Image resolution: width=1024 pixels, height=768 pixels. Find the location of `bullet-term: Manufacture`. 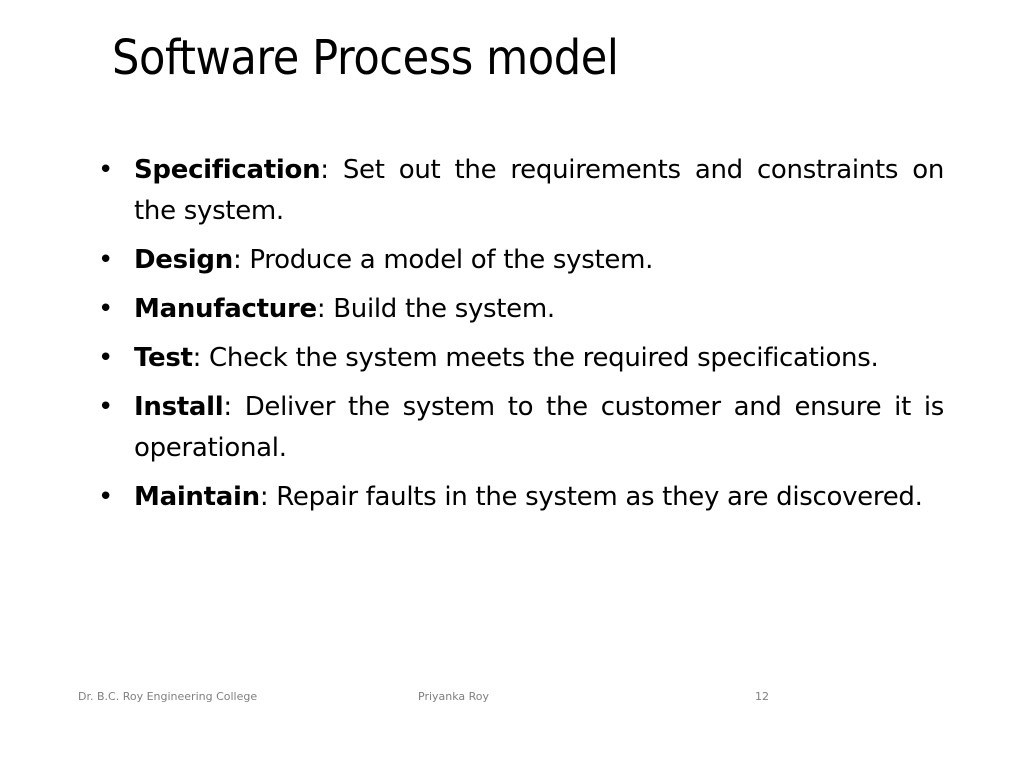

bullet-term: Manufacture is located at coordinates (225, 309).